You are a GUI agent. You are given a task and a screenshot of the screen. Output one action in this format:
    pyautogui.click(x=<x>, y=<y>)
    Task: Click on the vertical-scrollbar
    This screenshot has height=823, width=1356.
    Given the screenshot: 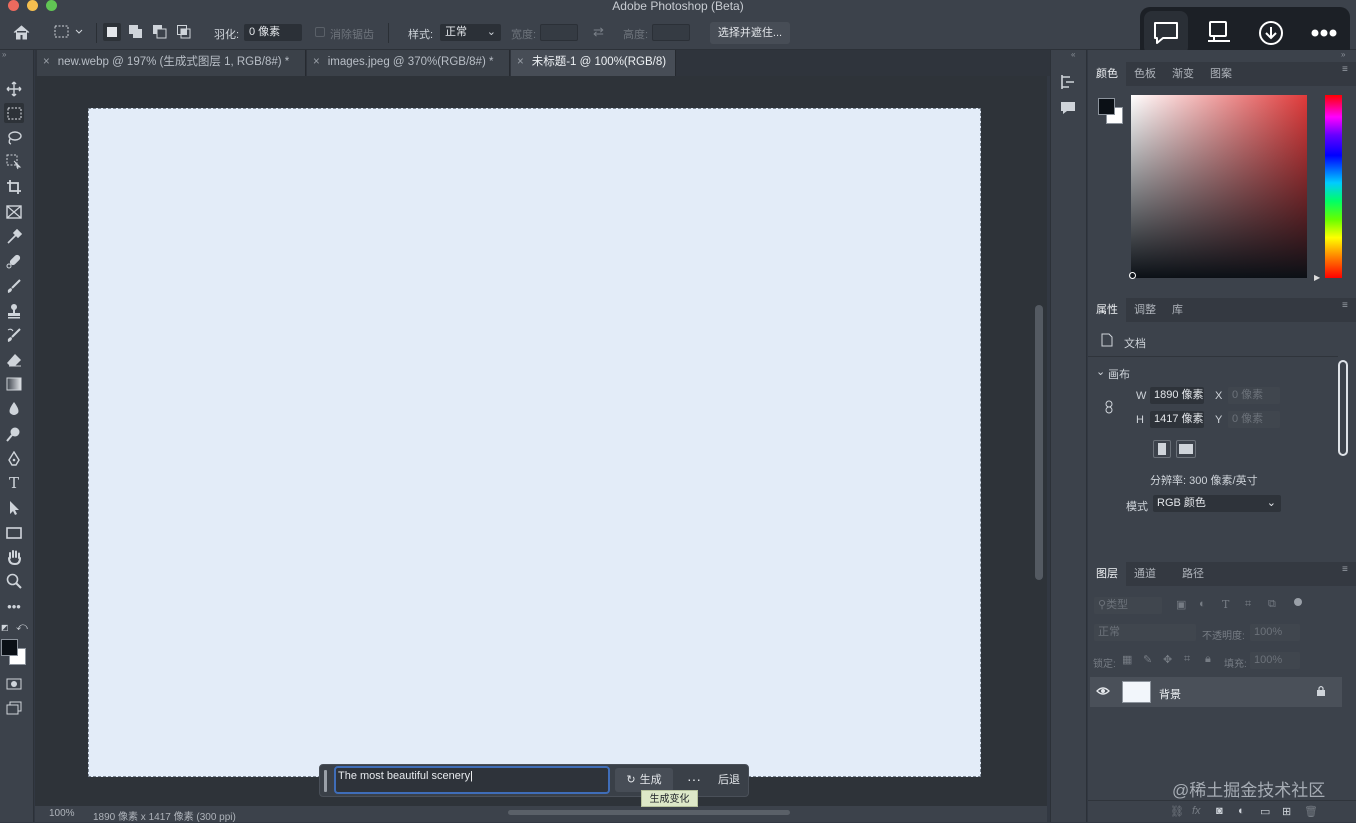 What is the action you would take?
    pyautogui.click(x=1039, y=442)
    